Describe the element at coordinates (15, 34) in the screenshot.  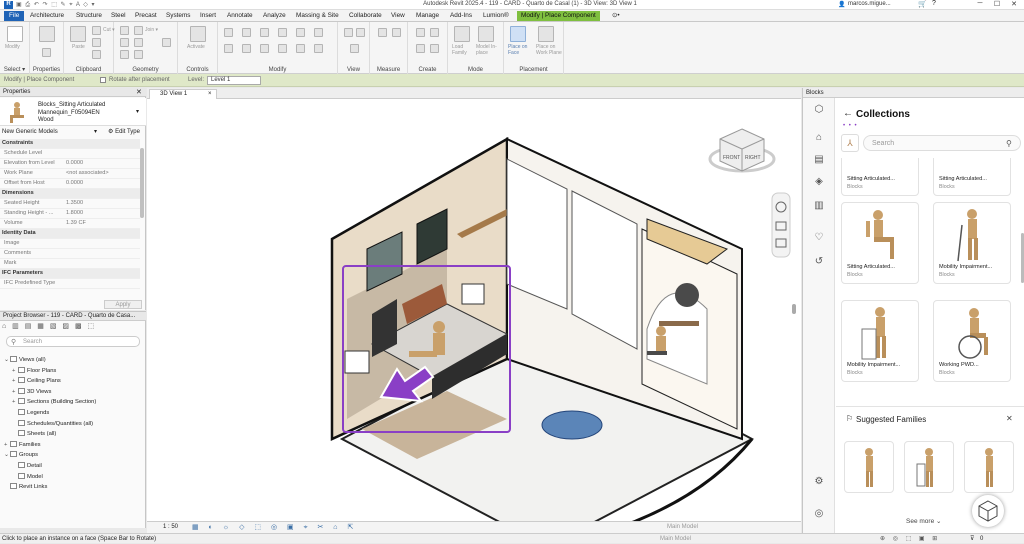
I see `modify-cursor-icon` at that location.